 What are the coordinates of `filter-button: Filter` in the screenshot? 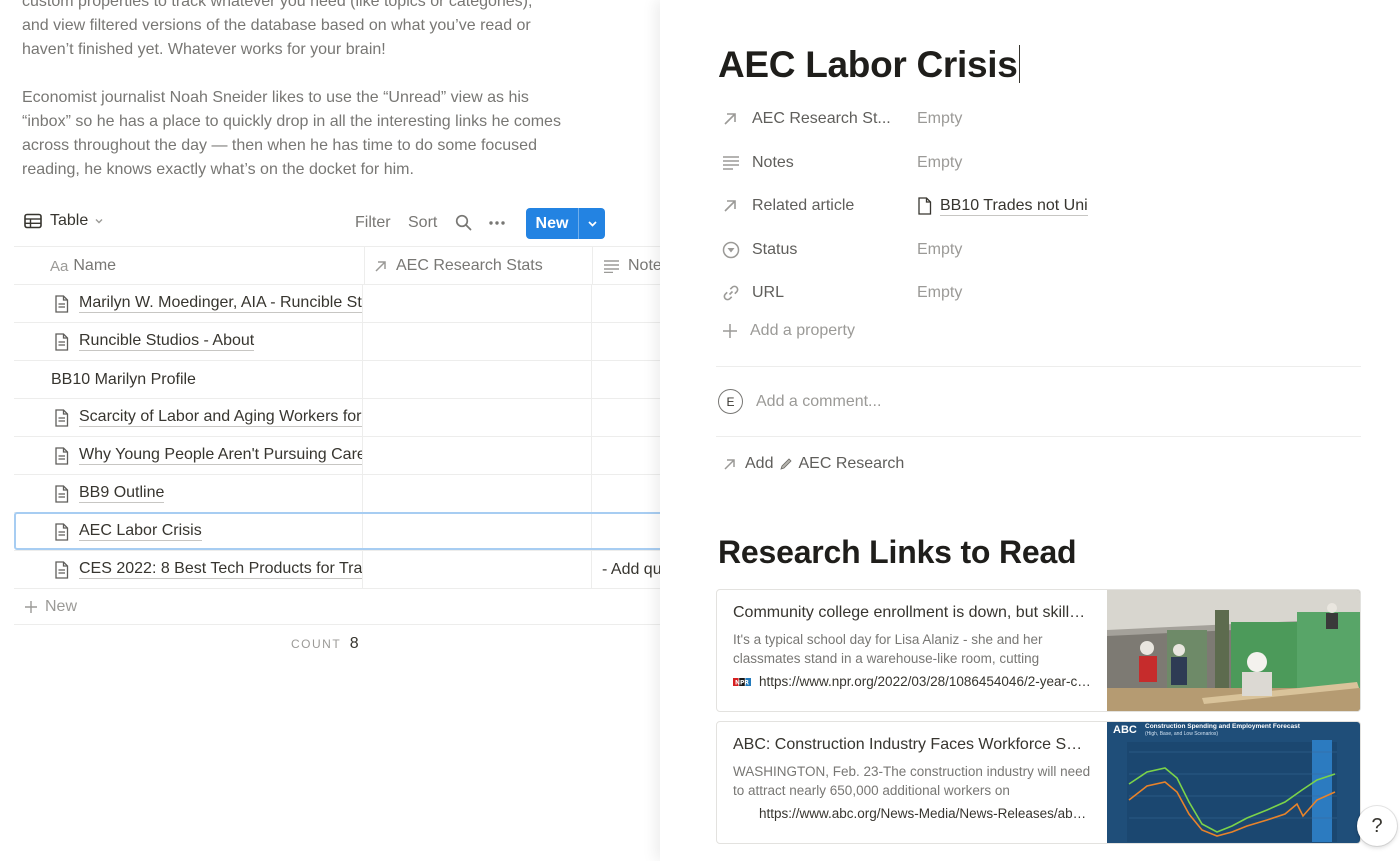 It's located at (373, 223).